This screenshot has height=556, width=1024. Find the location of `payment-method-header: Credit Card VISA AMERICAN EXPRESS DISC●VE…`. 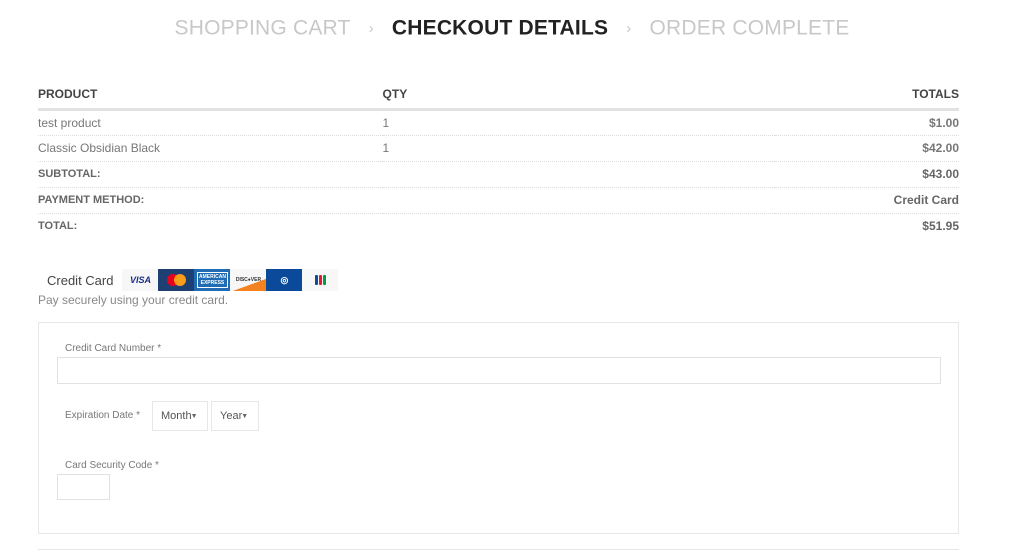

payment-method-header: Credit Card VISA AMERICAN EXPRESS DISC●VE… is located at coordinates (193, 280).